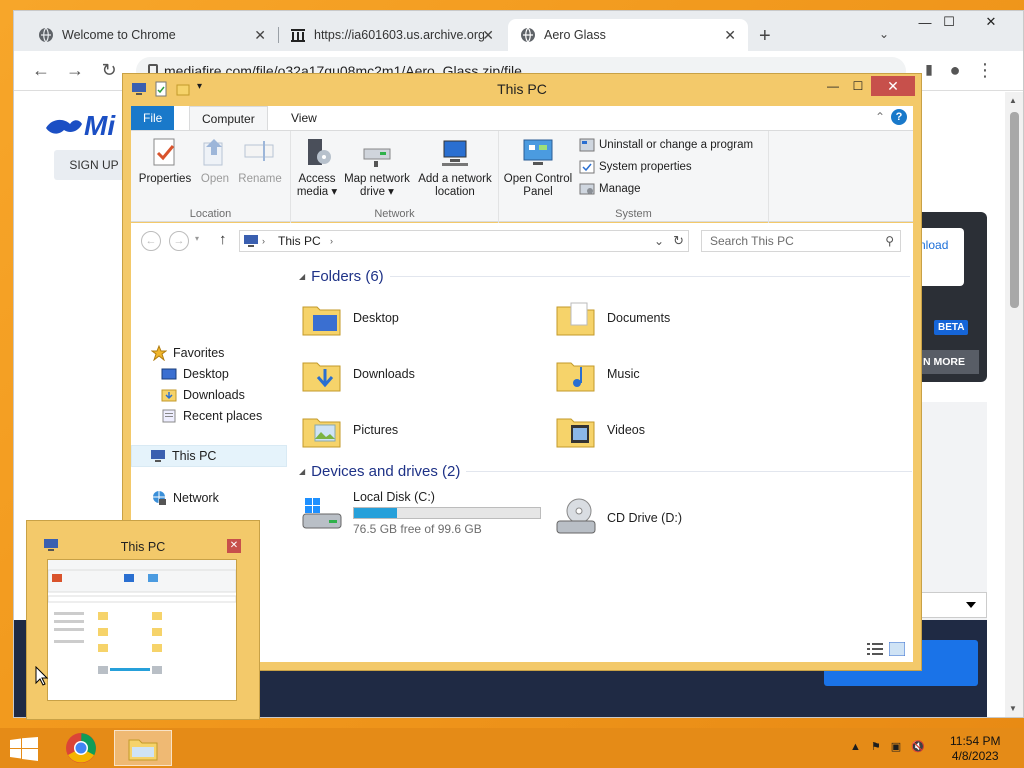  What do you see at coordinates (975, 756) in the screenshot?
I see `clock-date: 4/8/2023` at bounding box center [975, 756].